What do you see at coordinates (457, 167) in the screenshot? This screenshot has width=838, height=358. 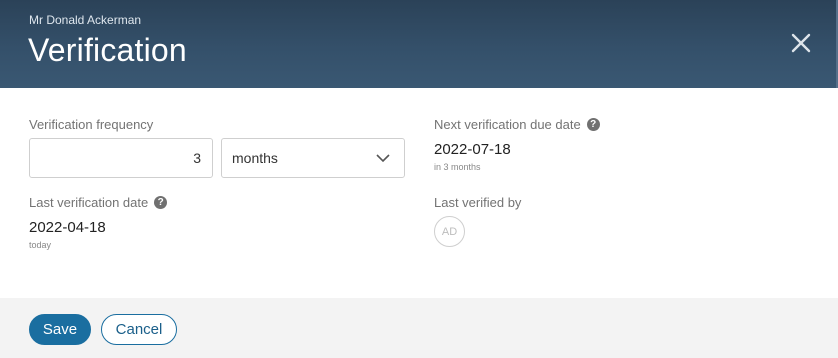 I see `next-due-hint: in 3 months` at bounding box center [457, 167].